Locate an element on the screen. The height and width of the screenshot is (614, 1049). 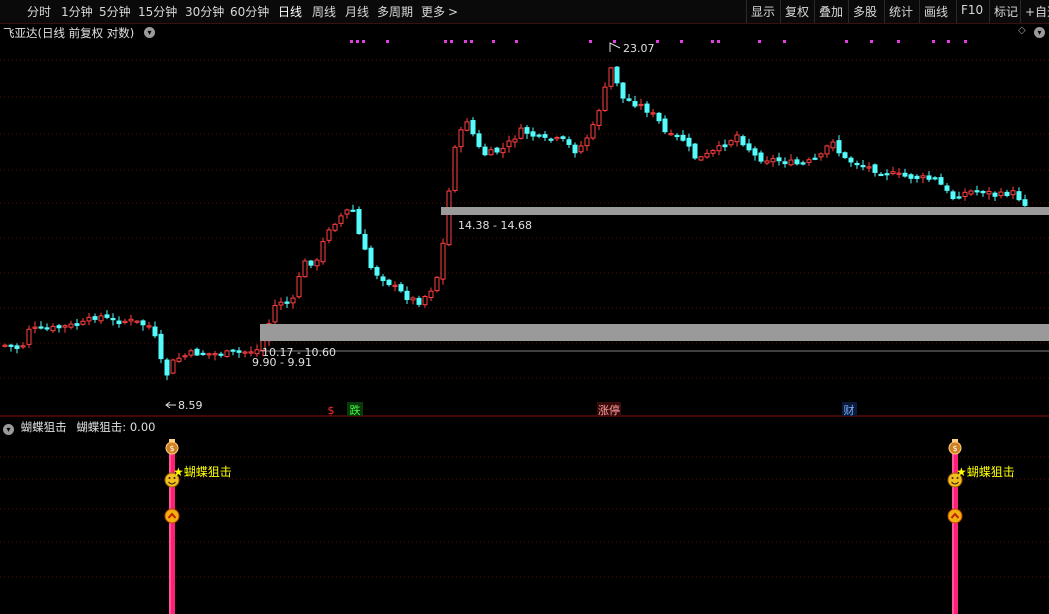
toolbar-button-1: 复权 is located at coordinates (797, 11).